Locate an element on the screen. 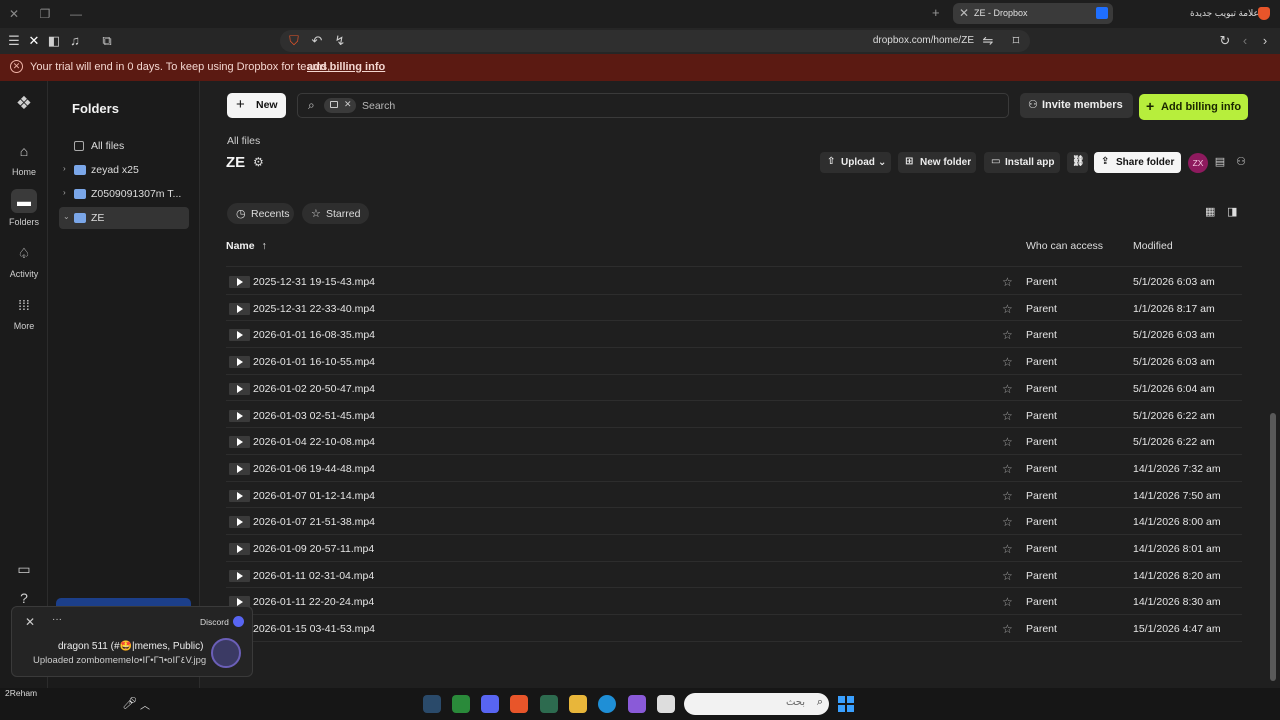 Image resolution: width=1280 pixels, height=720 pixels. more-options-icon: ··· is located at coordinates (57, 619).